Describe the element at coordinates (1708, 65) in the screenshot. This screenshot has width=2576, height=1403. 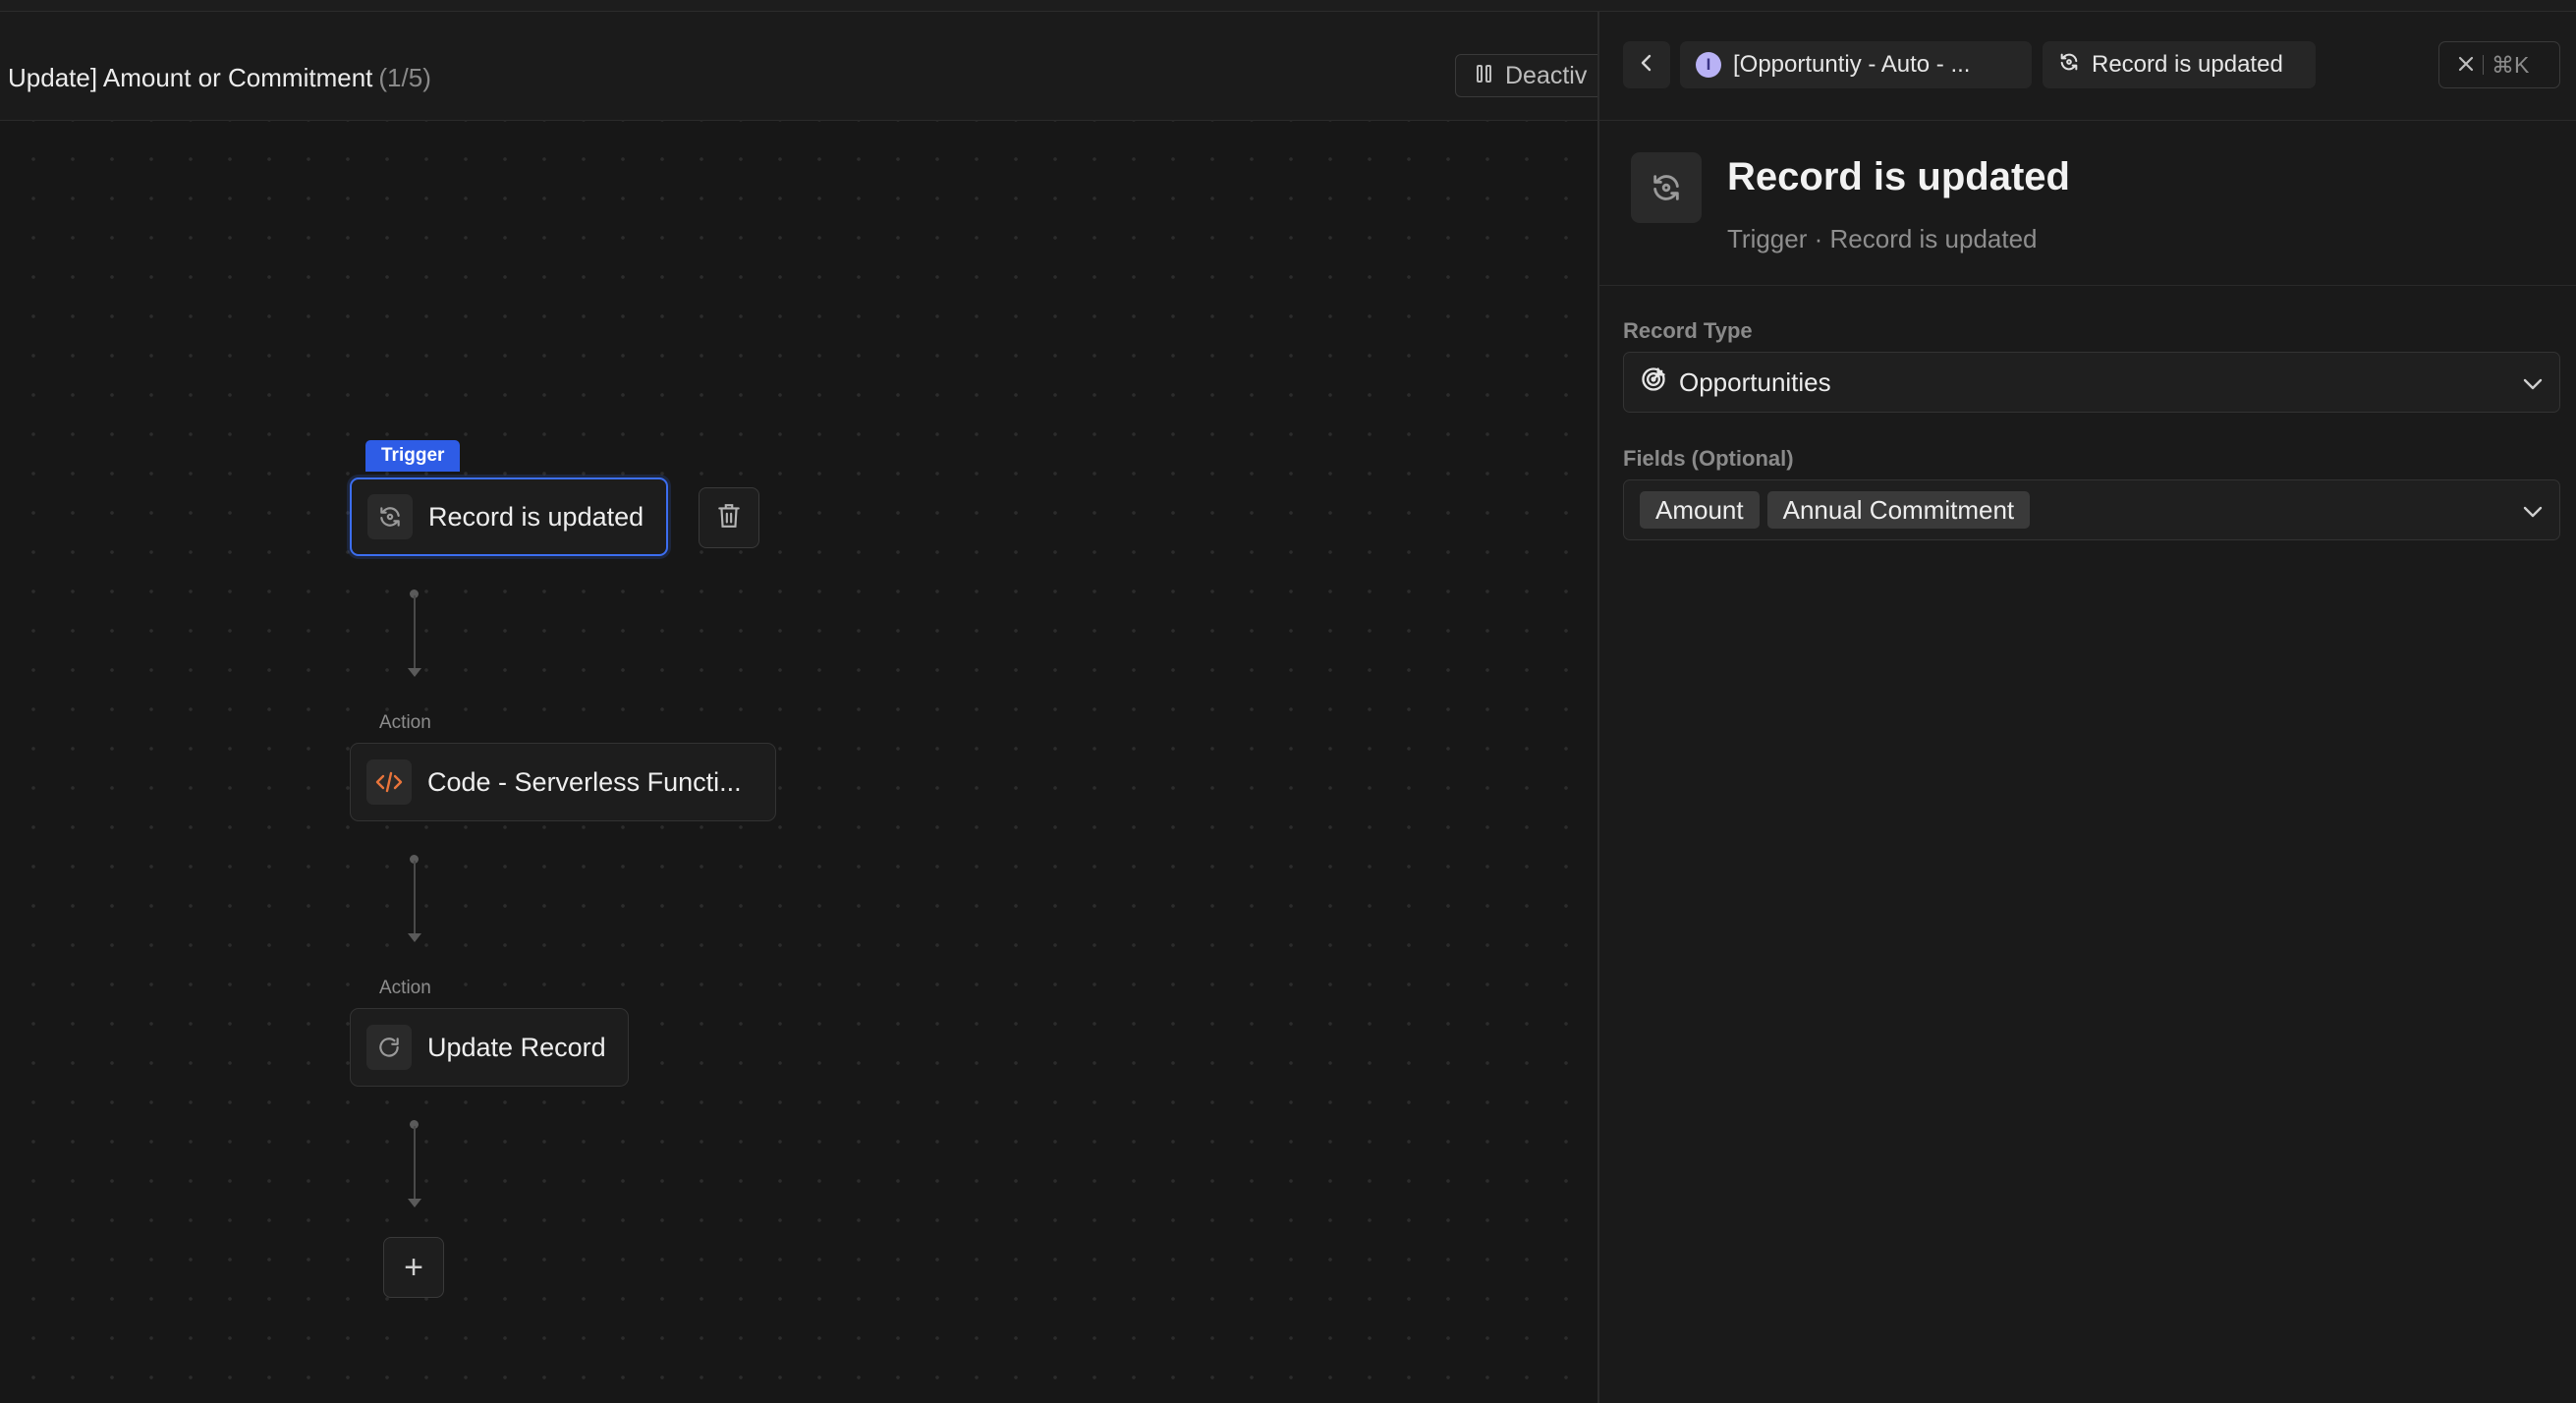
I see `workflow-avatar: I` at that location.